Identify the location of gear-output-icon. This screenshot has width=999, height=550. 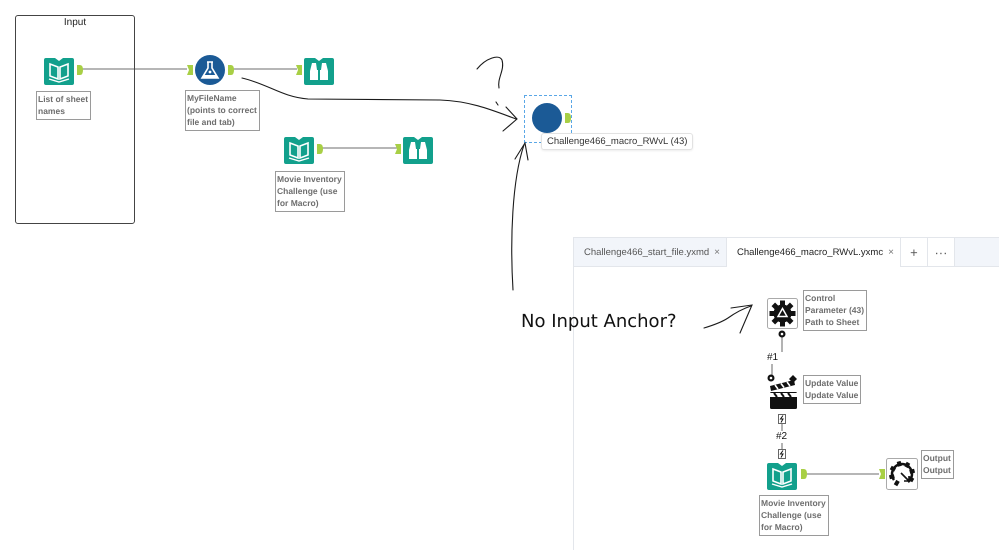
(902, 474).